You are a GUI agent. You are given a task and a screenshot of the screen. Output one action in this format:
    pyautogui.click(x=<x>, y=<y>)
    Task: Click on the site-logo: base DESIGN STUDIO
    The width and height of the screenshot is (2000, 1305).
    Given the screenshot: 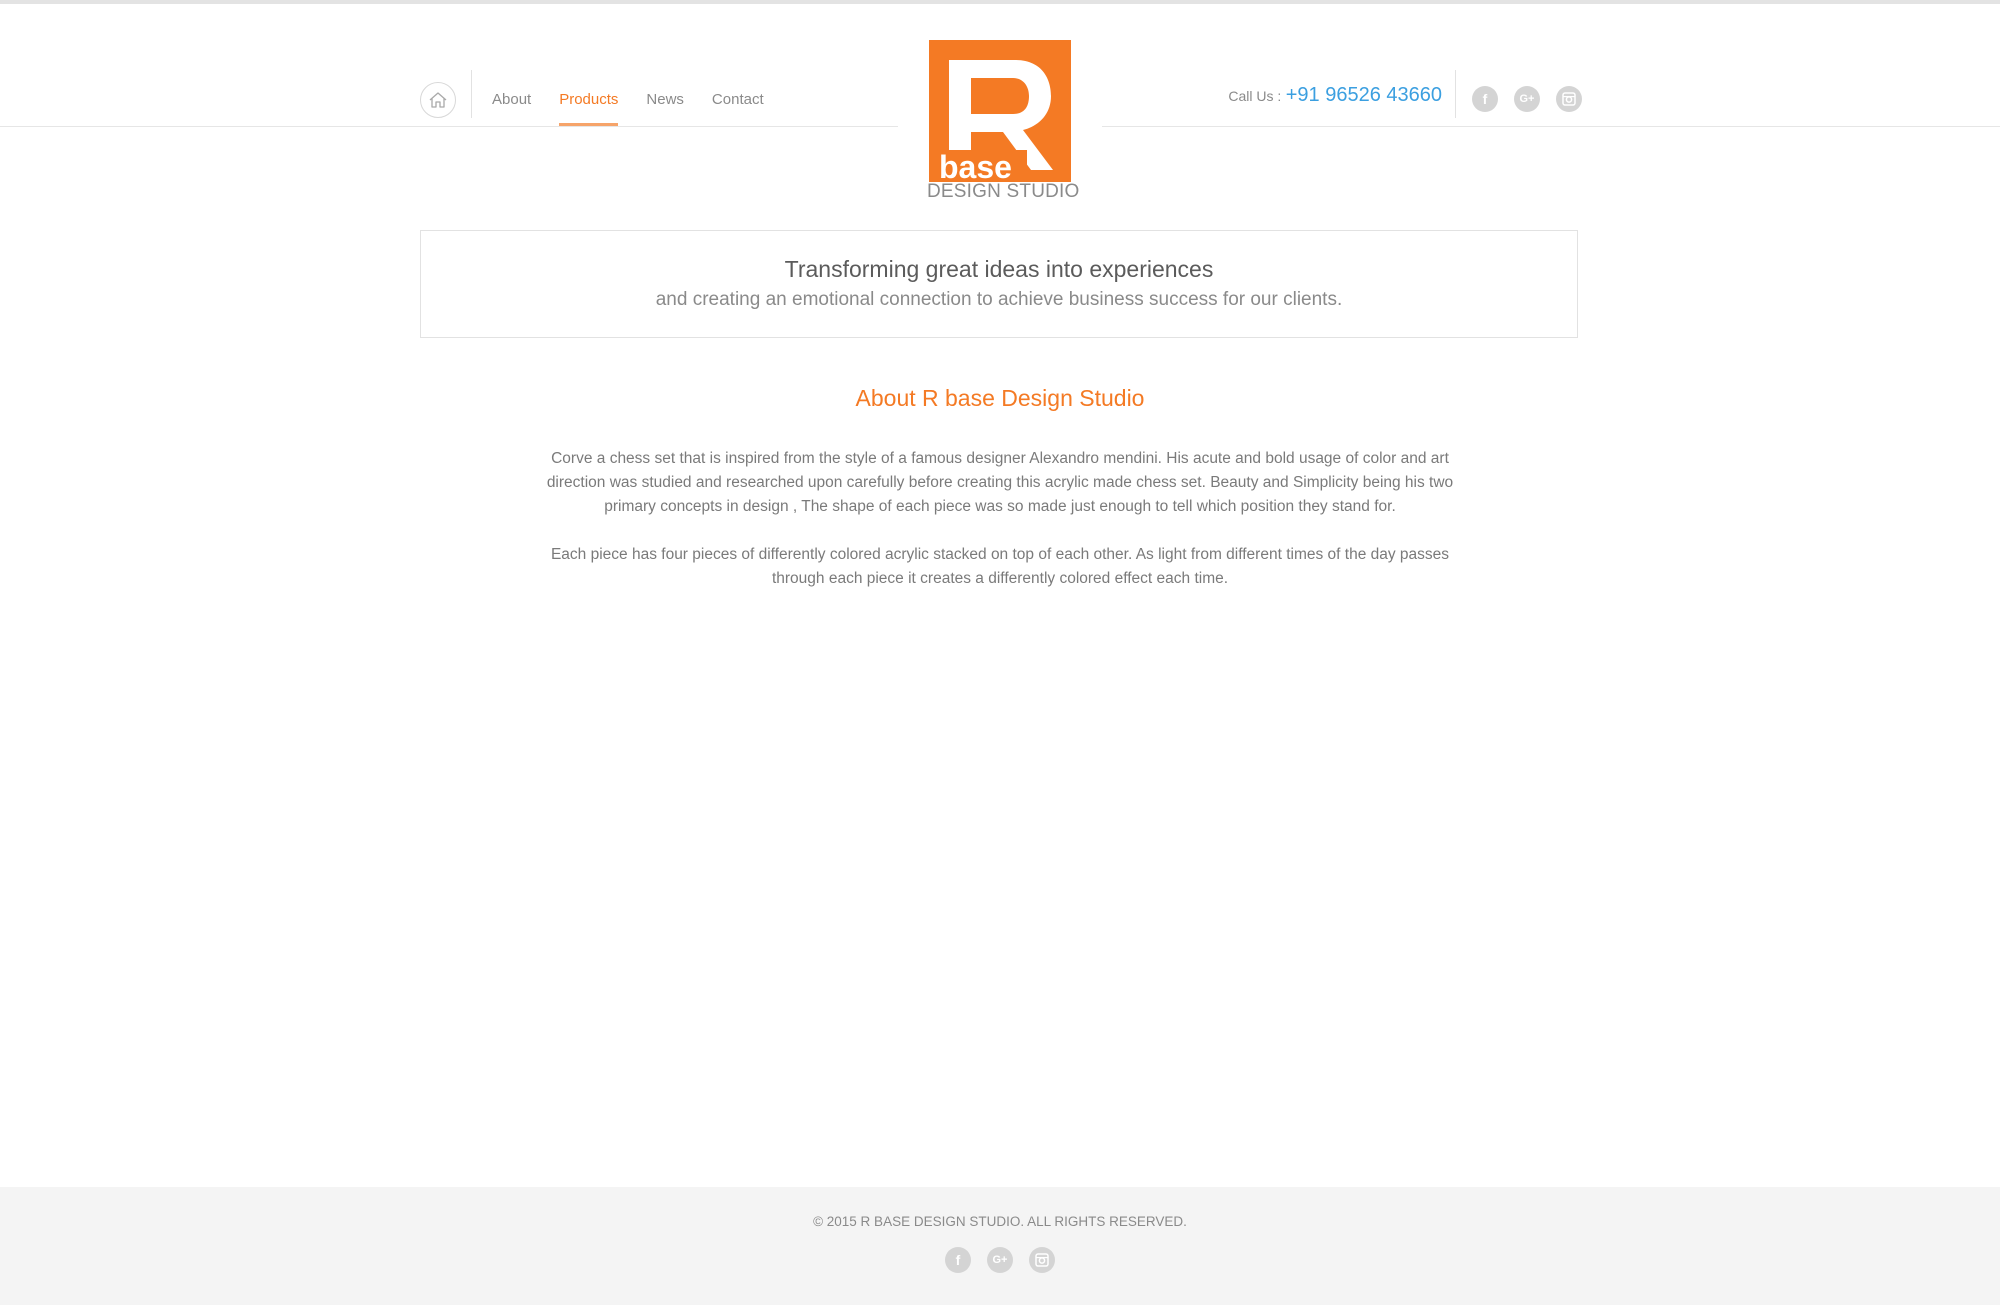 What is the action you would take?
    pyautogui.click(x=1003, y=120)
    